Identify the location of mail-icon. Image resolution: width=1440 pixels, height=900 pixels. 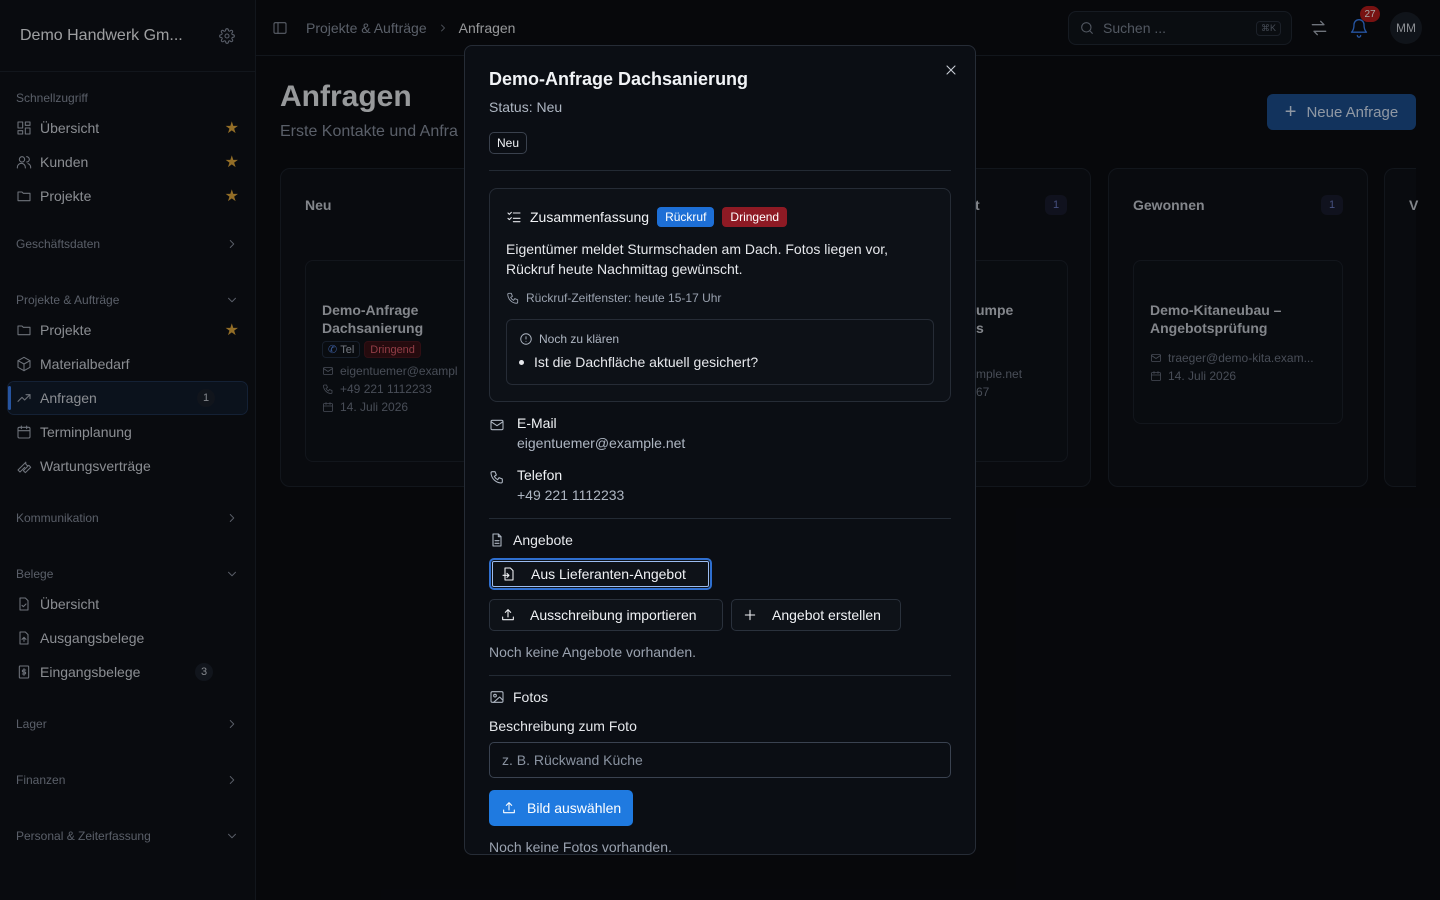
(497, 425).